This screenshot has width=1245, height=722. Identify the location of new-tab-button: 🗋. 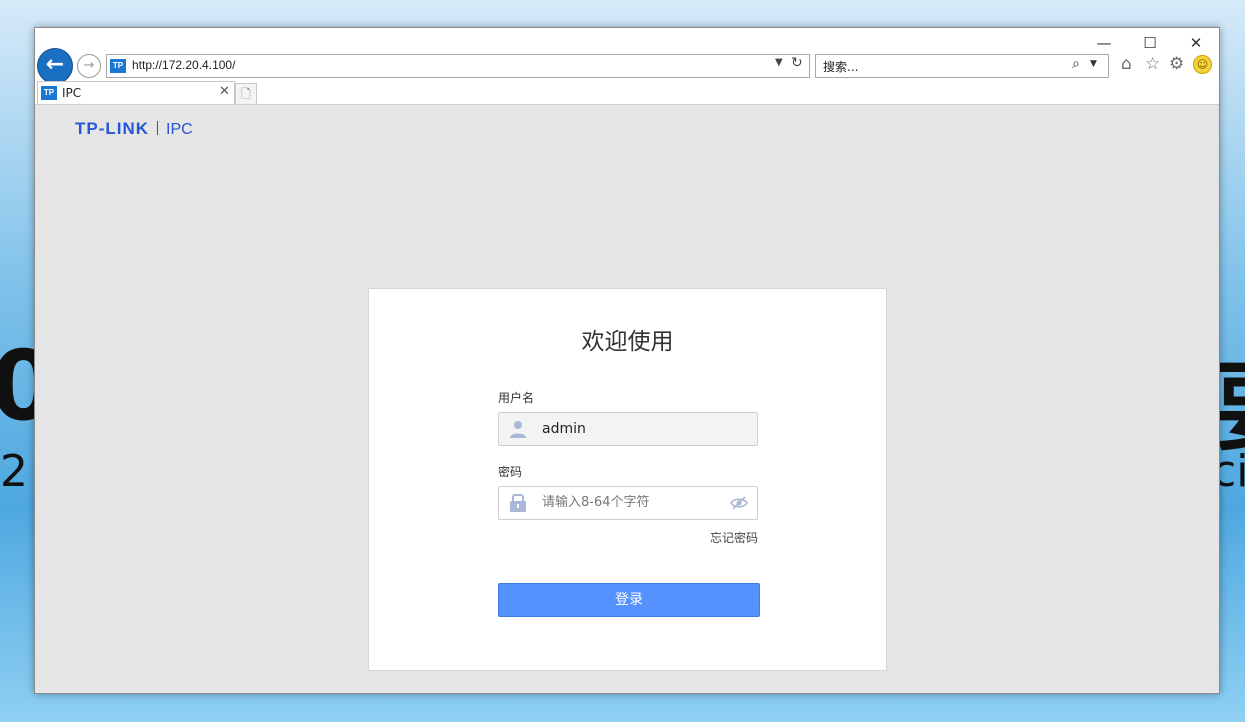
(246, 94).